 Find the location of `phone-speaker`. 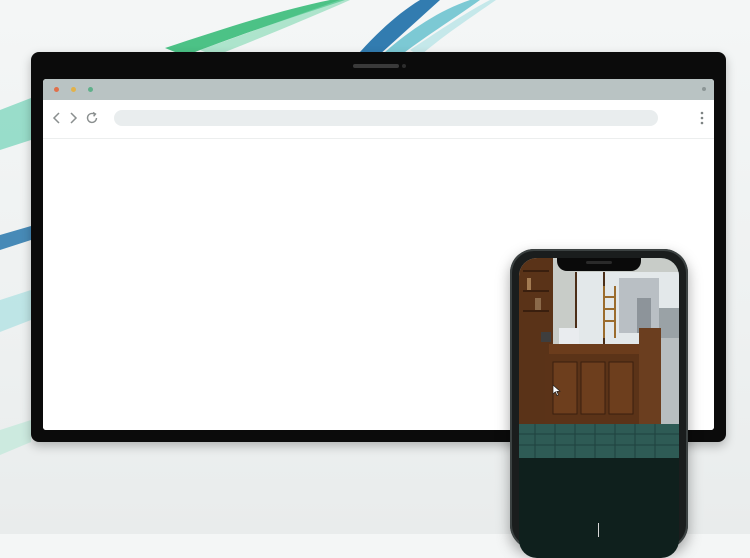

phone-speaker is located at coordinates (599, 262).